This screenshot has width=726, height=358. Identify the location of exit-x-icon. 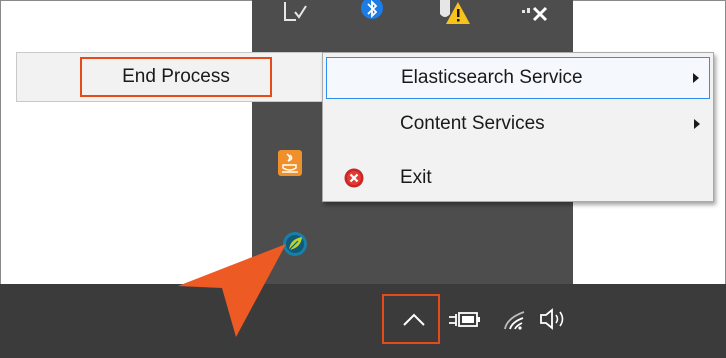
(354, 178).